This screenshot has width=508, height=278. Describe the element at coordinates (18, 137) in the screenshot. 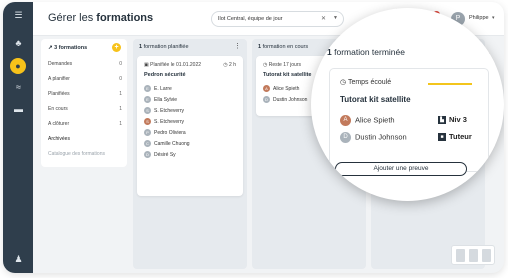

I see `nav-rail: ☰ ♣ ● ≈ ▬ ♟` at that location.